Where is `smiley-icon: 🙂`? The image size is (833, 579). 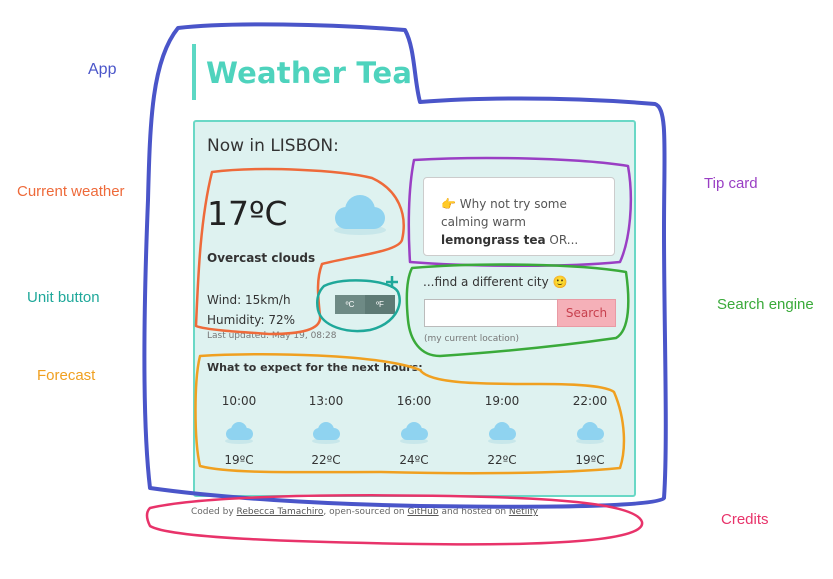 smiley-icon: 🙂 is located at coordinates (560, 282).